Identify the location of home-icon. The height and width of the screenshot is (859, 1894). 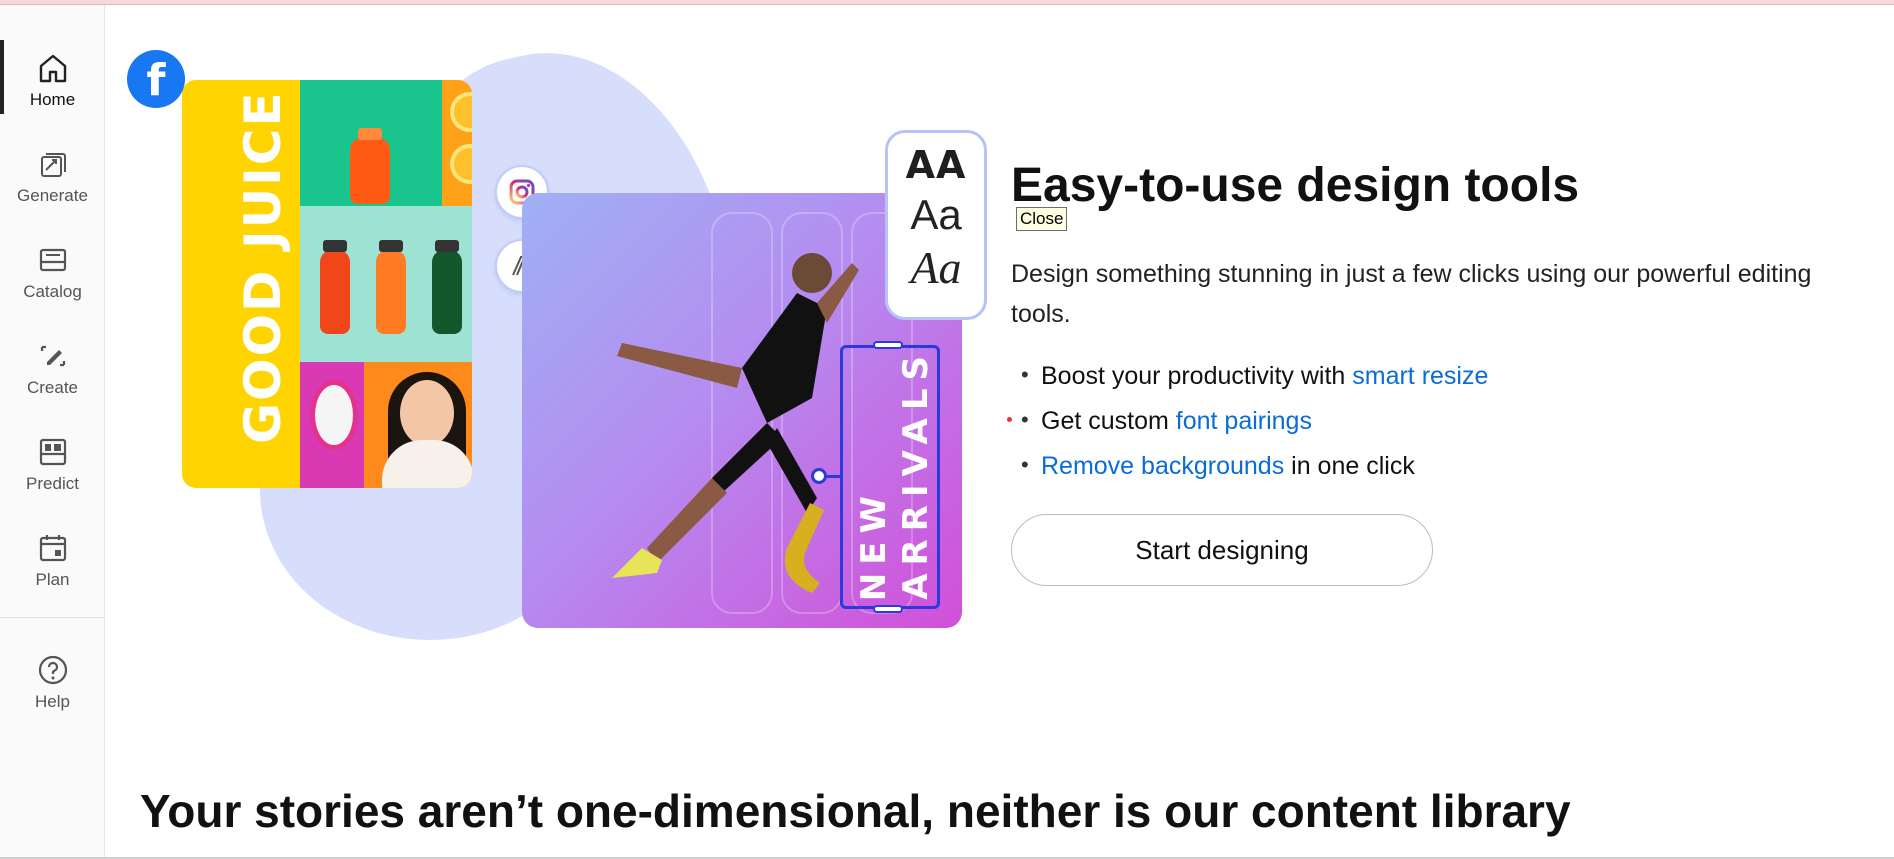
(52, 68).